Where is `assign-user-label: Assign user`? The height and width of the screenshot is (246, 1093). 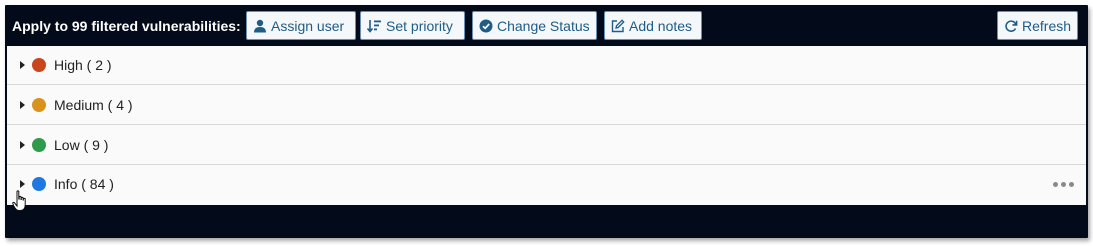
assign-user-label: Assign user is located at coordinates (308, 25).